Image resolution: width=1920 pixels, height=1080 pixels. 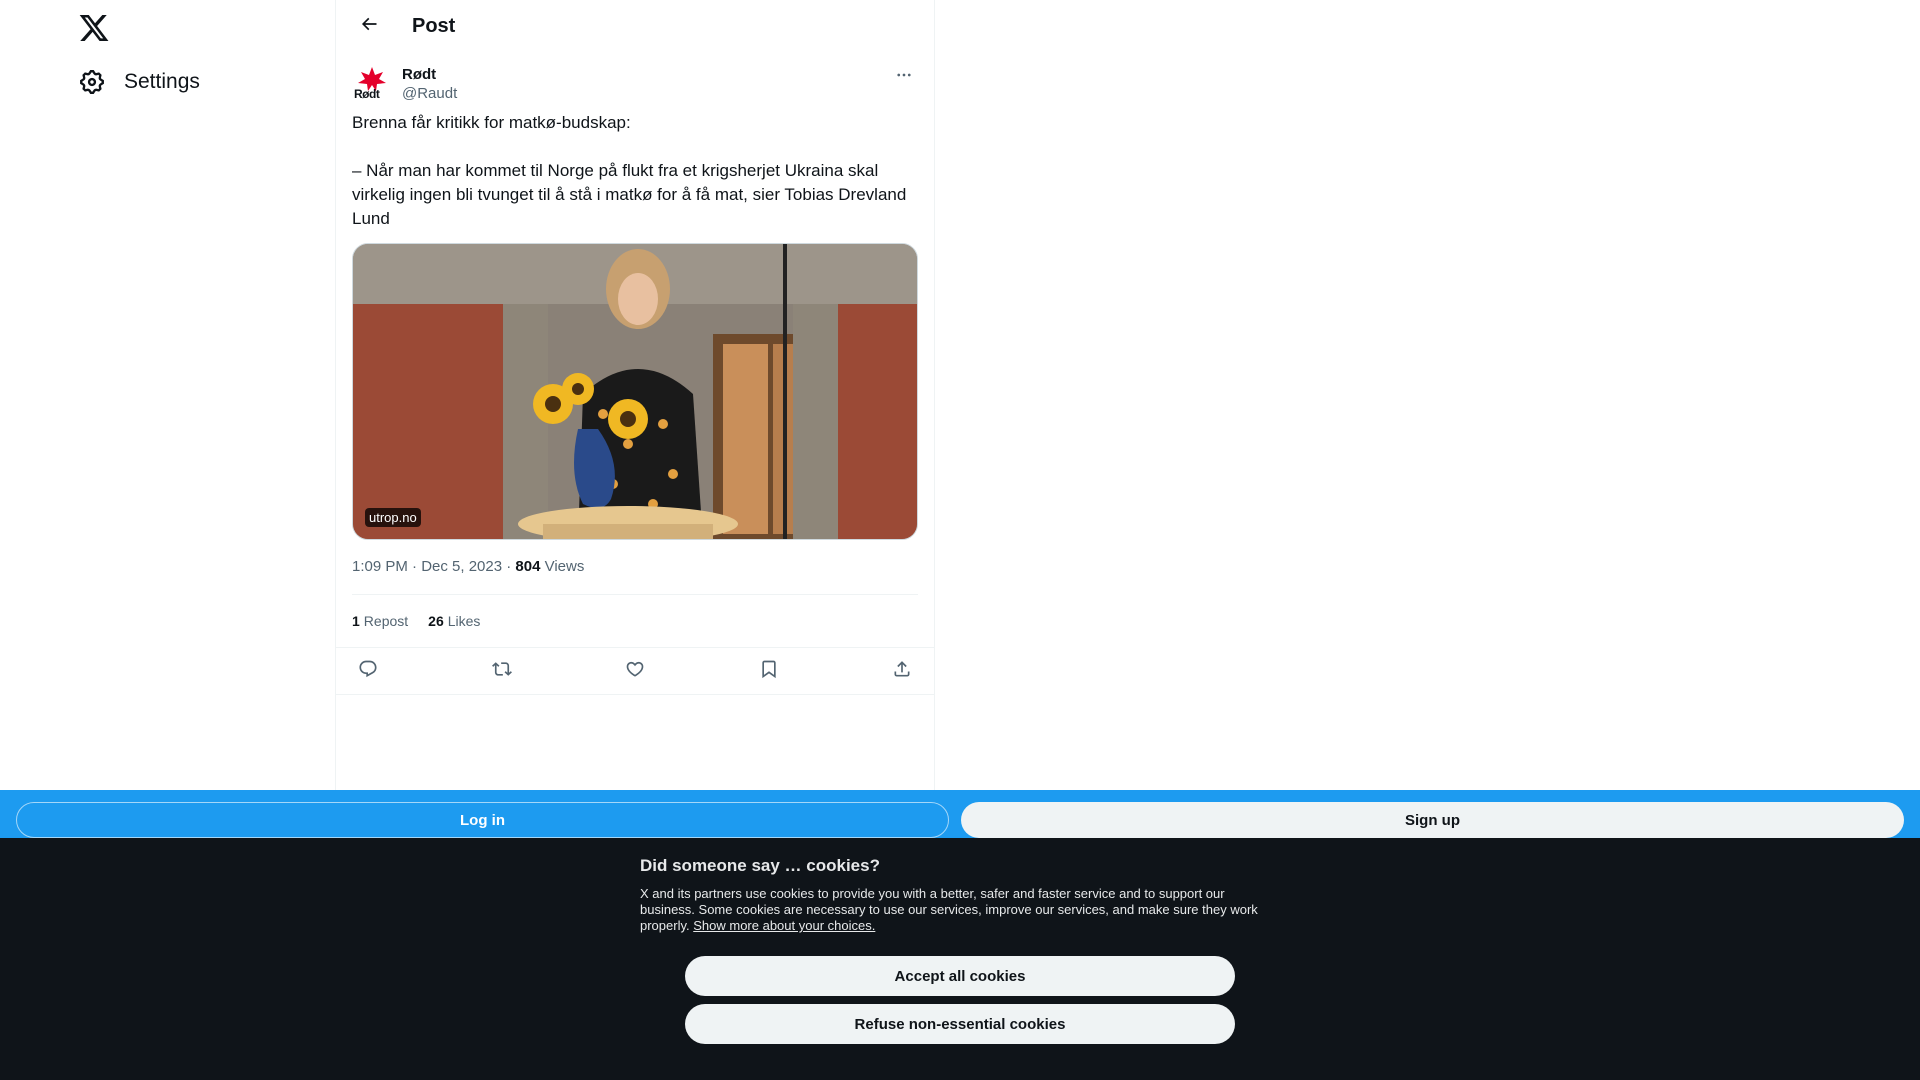 I want to click on share-icon, so click(x=902, y=671).